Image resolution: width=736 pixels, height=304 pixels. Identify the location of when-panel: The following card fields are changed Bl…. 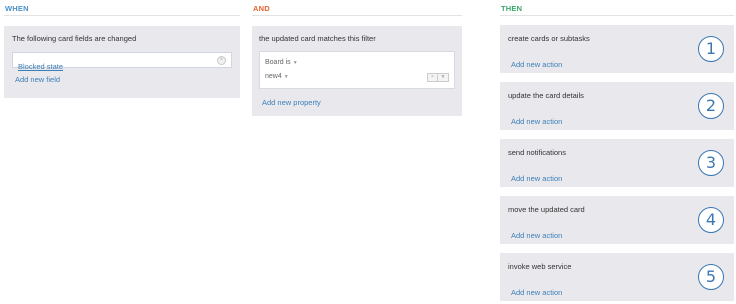
(122, 62).